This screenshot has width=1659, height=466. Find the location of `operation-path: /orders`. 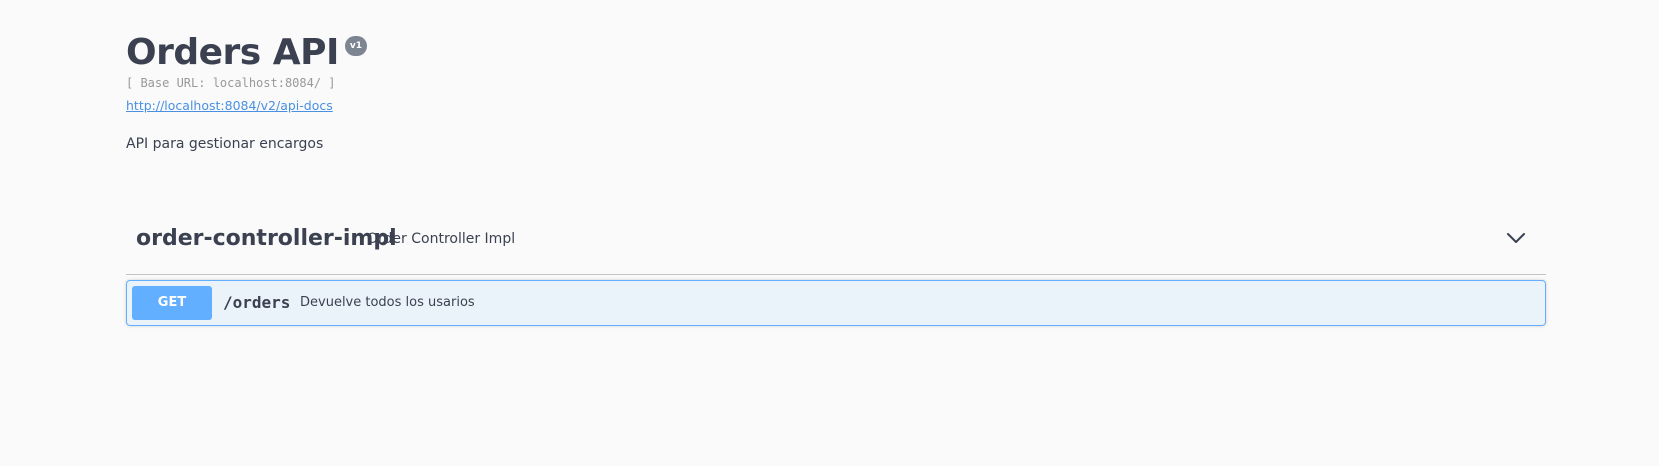

operation-path: /orders is located at coordinates (257, 302).